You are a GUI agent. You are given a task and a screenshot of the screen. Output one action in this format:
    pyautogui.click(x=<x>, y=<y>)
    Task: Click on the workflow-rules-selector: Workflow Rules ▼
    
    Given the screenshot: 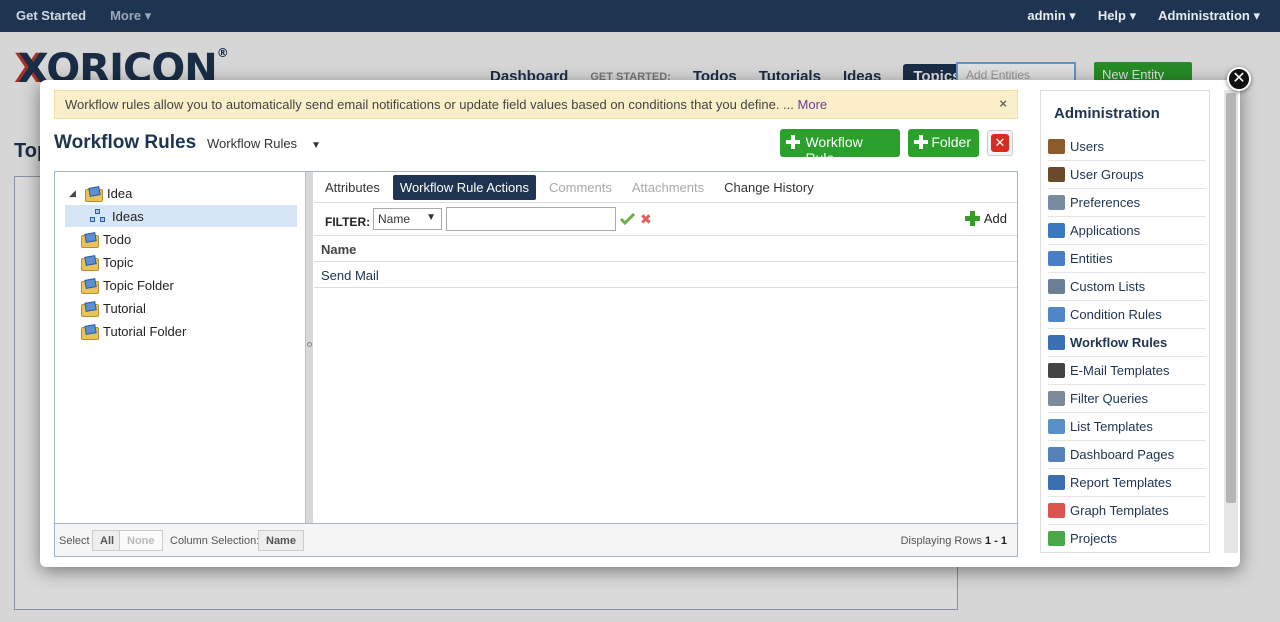 What is the action you would take?
    pyautogui.click(x=264, y=143)
    